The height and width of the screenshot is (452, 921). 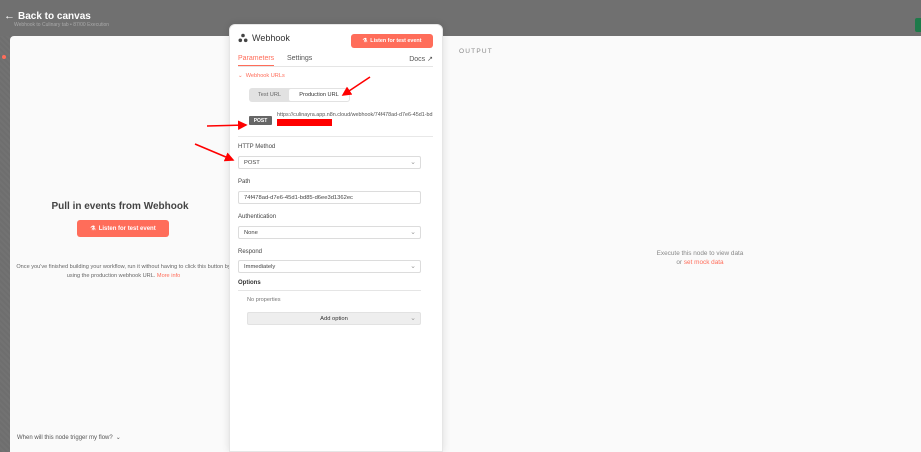 What do you see at coordinates (396, 41) in the screenshot?
I see `listen-test-event-top-label: Listen for test event` at bounding box center [396, 41].